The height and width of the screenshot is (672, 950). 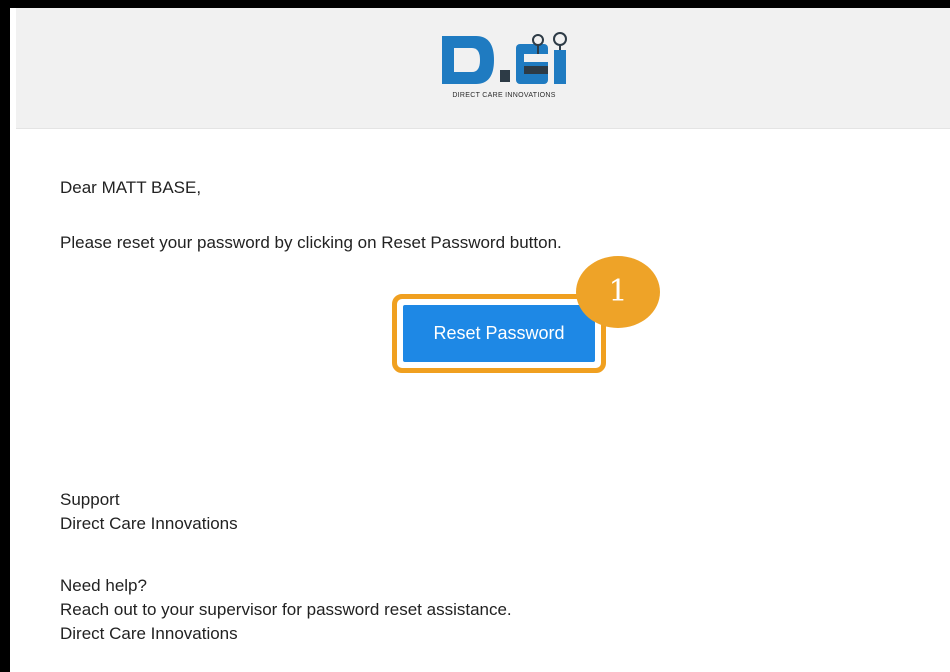 I want to click on dci-logo-icon: DIRECT CARE INNOVATIONS, so click(x=504, y=67).